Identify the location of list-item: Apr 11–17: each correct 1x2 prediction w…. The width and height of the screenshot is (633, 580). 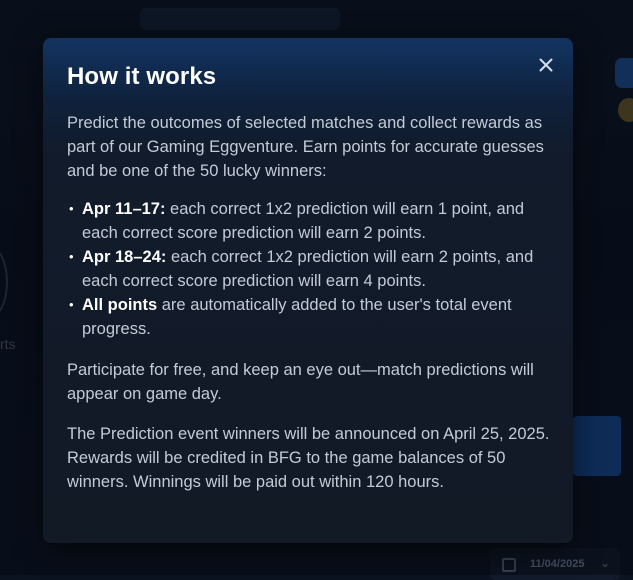
(312, 221).